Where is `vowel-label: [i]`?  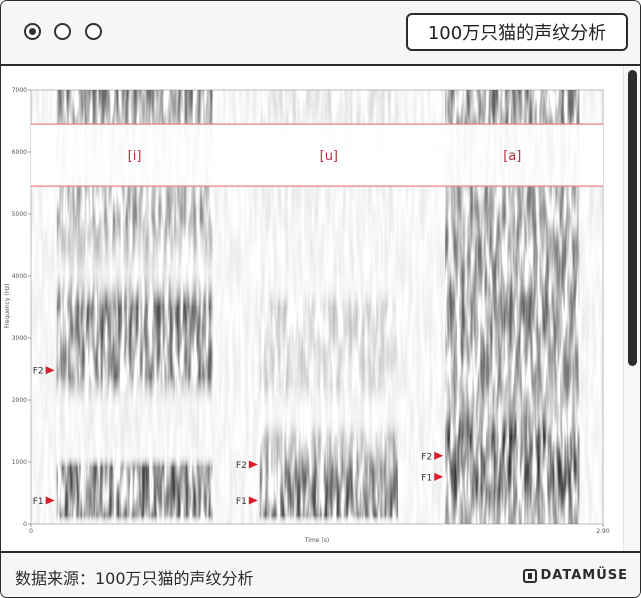
vowel-label: [i] is located at coordinates (135, 156).